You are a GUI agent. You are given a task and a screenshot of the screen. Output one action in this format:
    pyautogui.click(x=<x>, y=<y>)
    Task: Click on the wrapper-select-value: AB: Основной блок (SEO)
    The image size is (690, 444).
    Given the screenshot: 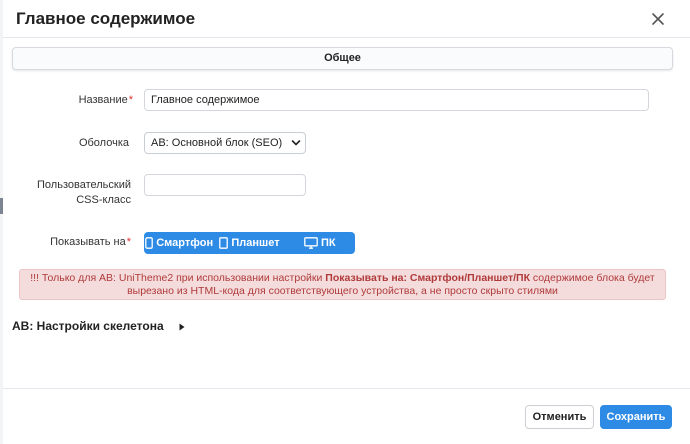 What is the action you would take?
    pyautogui.click(x=217, y=143)
    